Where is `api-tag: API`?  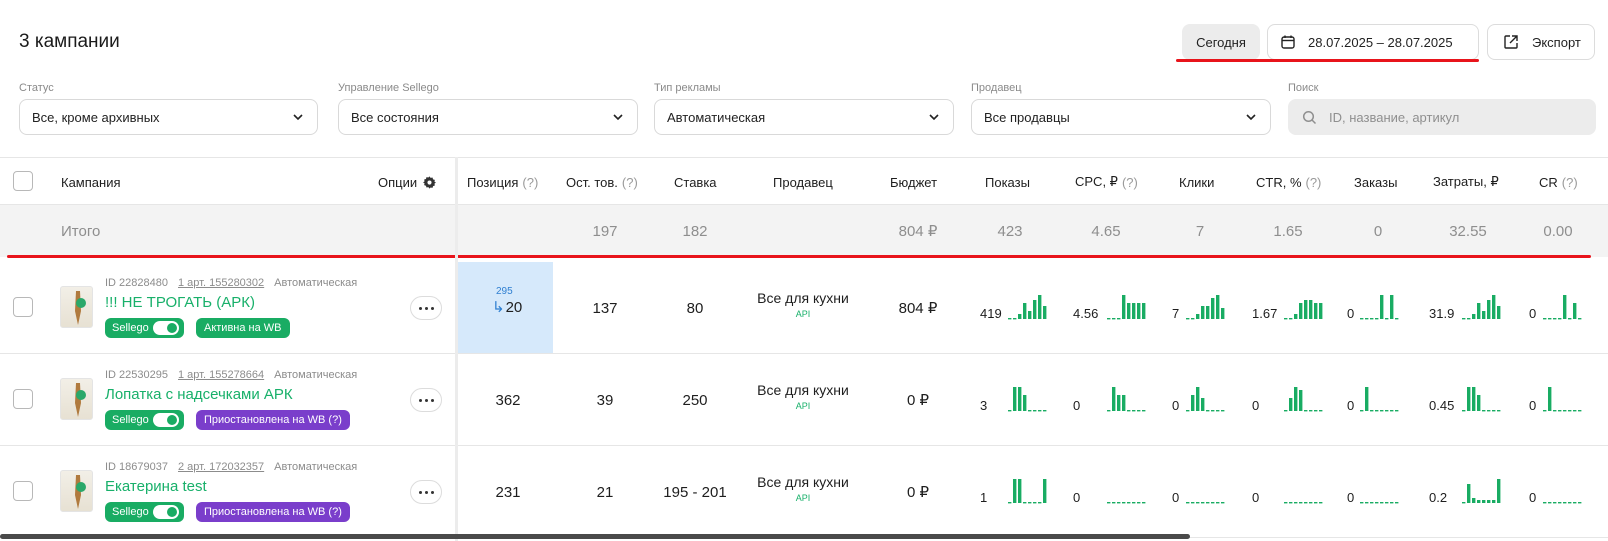
api-tag: API is located at coordinates (803, 406).